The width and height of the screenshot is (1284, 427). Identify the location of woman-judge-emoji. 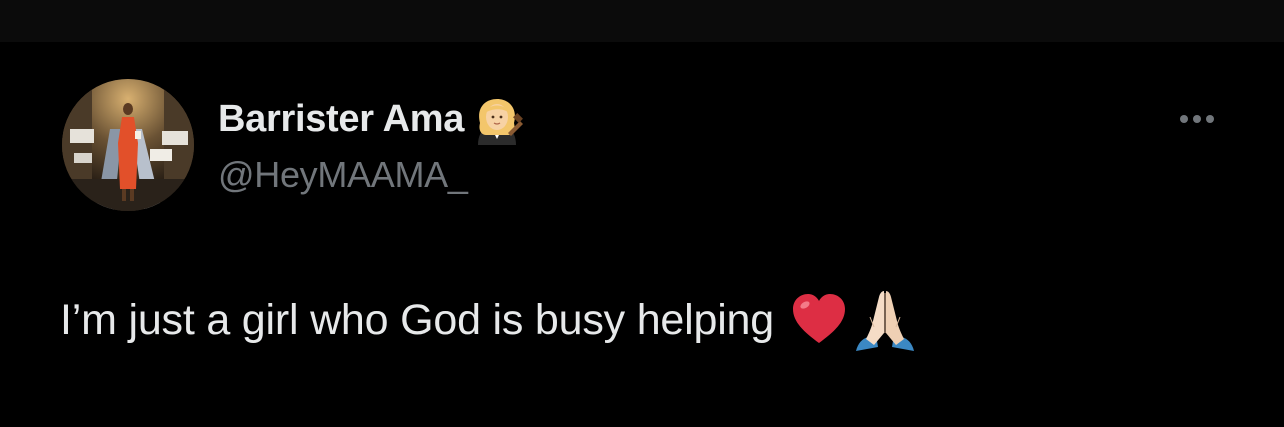
(501, 122).